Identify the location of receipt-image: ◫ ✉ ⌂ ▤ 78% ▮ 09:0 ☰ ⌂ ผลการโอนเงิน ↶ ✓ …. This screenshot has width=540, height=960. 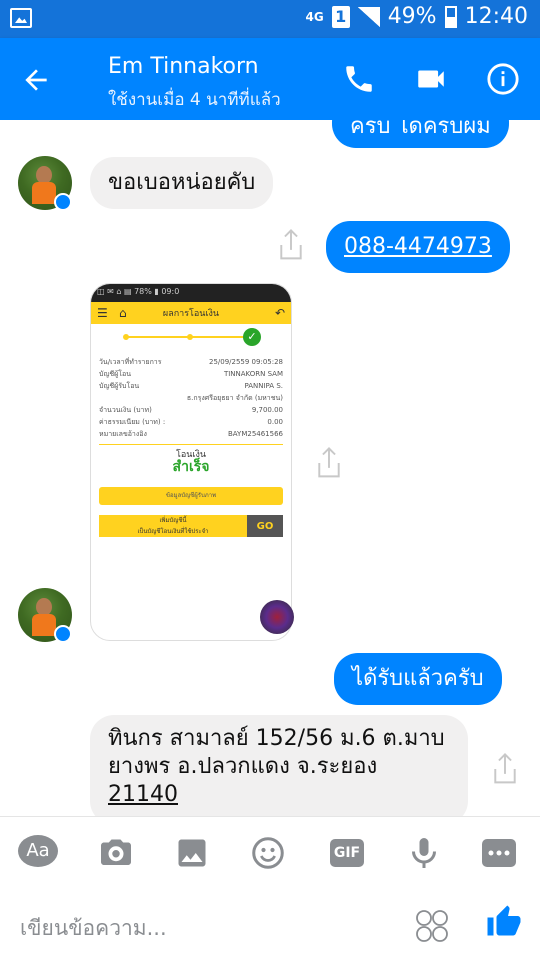
(191, 462).